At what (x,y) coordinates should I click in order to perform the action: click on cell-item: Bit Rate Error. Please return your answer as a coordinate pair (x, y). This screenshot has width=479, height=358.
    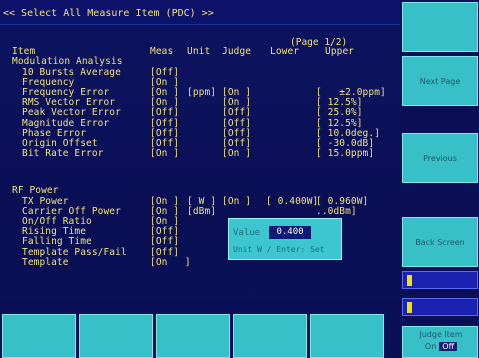
    Looking at the image, I should click on (63, 154).